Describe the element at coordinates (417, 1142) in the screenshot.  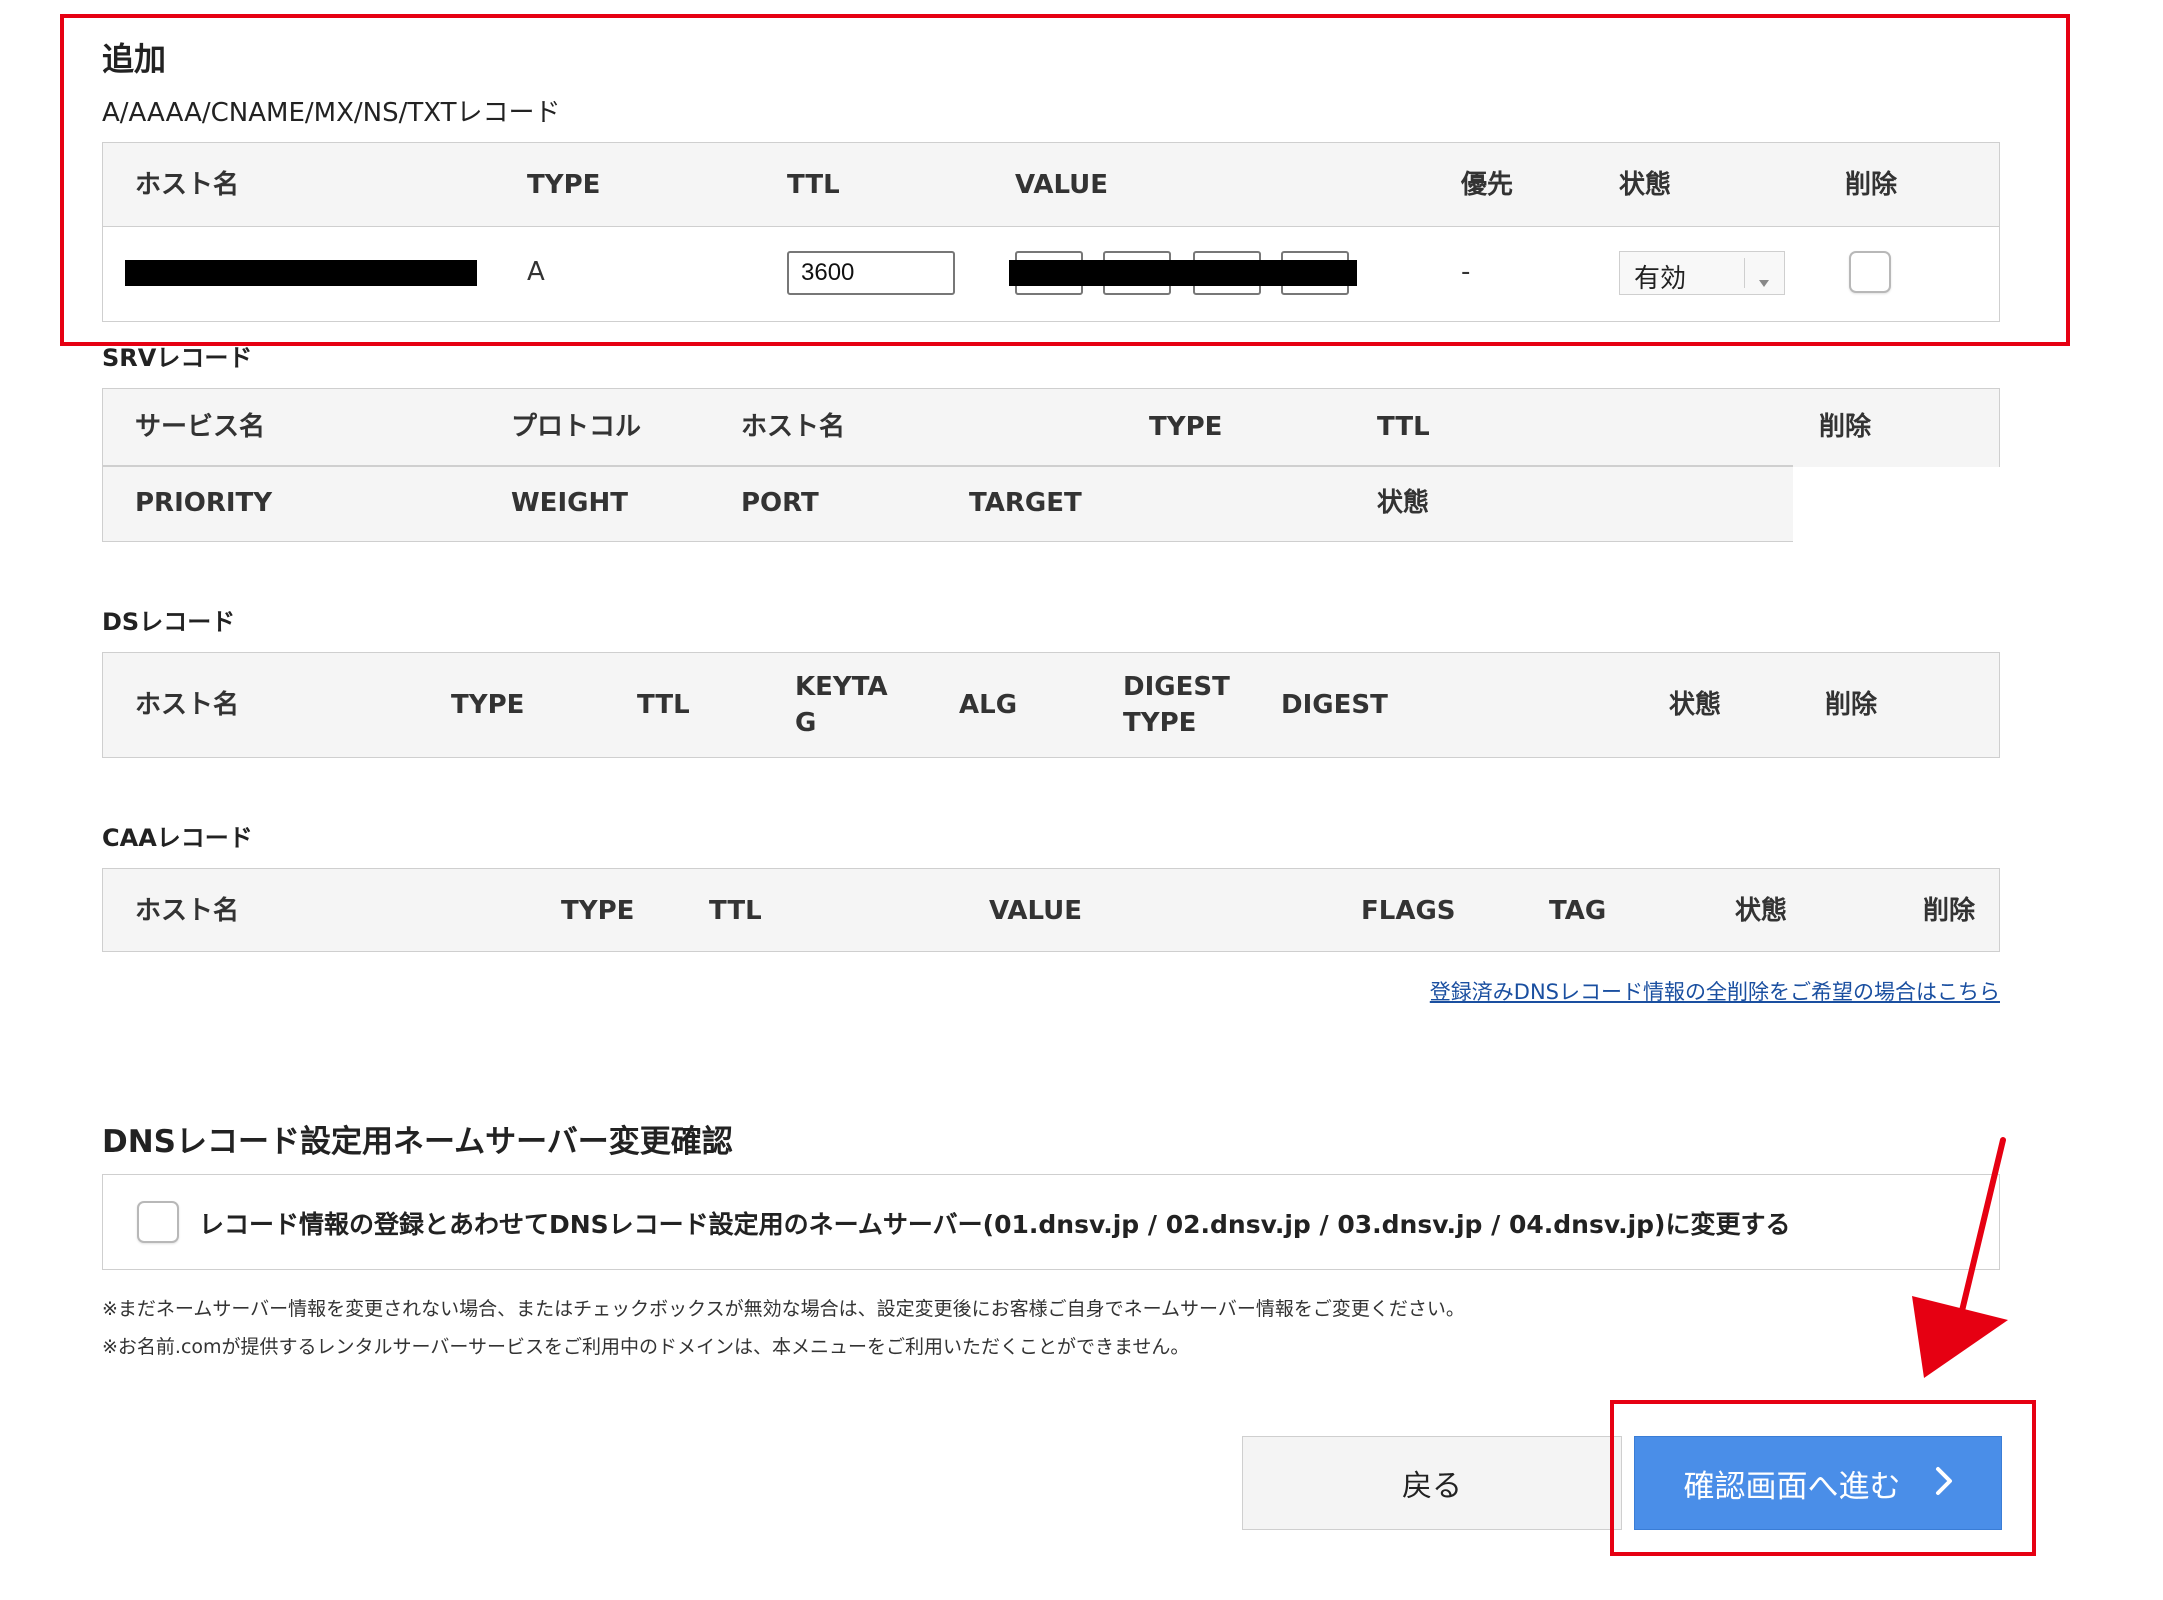
I see `ns-section-title: DNSレコード設定用ネームサーバー変更確認` at that location.